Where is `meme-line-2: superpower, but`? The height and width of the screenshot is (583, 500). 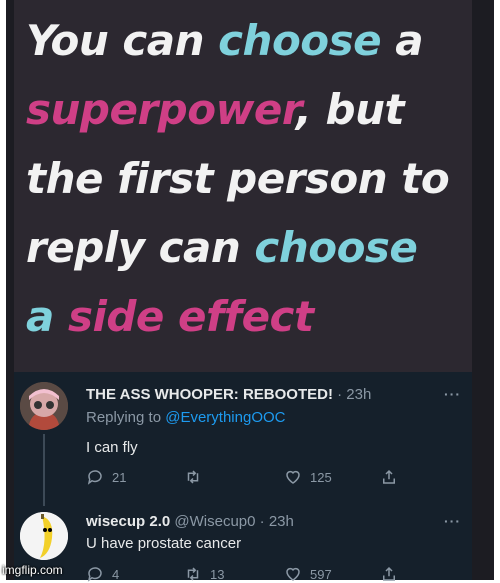
meme-line-2: superpower, but is located at coordinates (215, 109).